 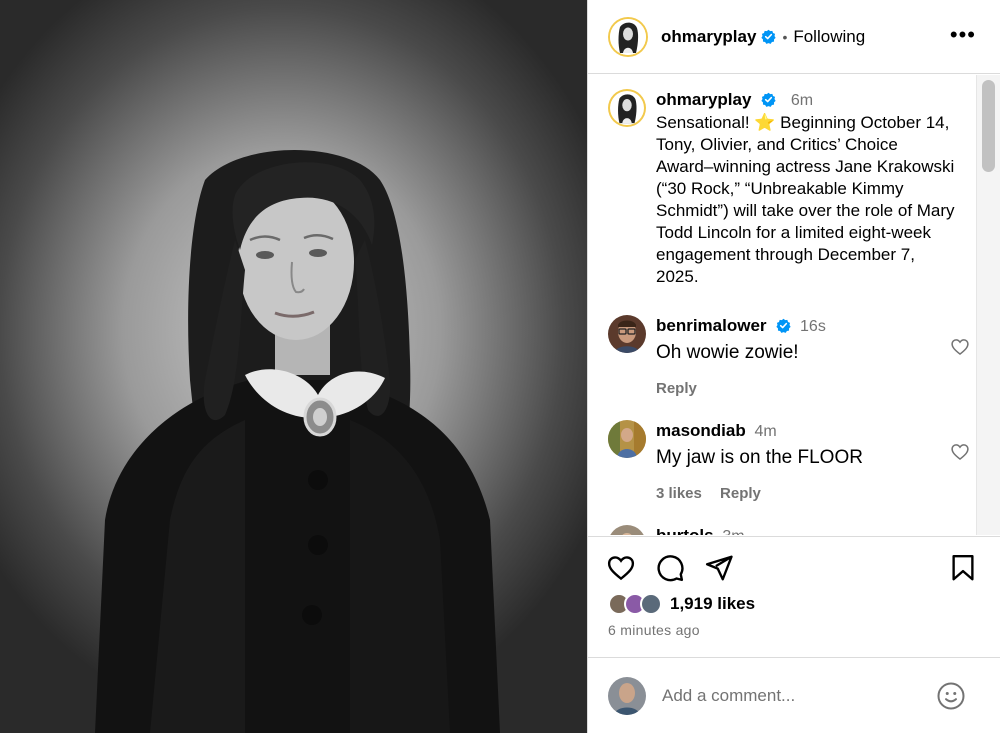 What do you see at coordinates (988, 126) in the screenshot?
I see `scrollbar-thumb` at bounding box center [988, 126].